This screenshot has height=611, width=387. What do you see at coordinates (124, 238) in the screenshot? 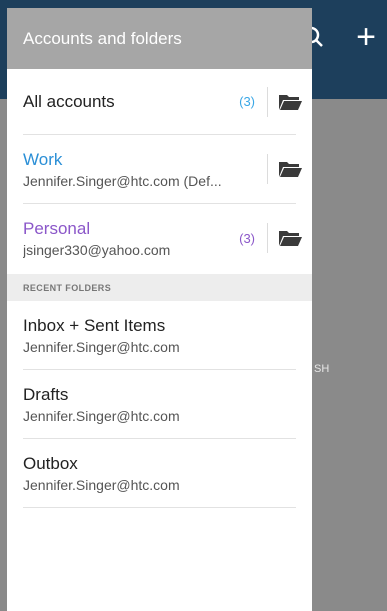
I see `account-info: Personal jsinger330@yahoo.com` at bounding box center [124, 238].